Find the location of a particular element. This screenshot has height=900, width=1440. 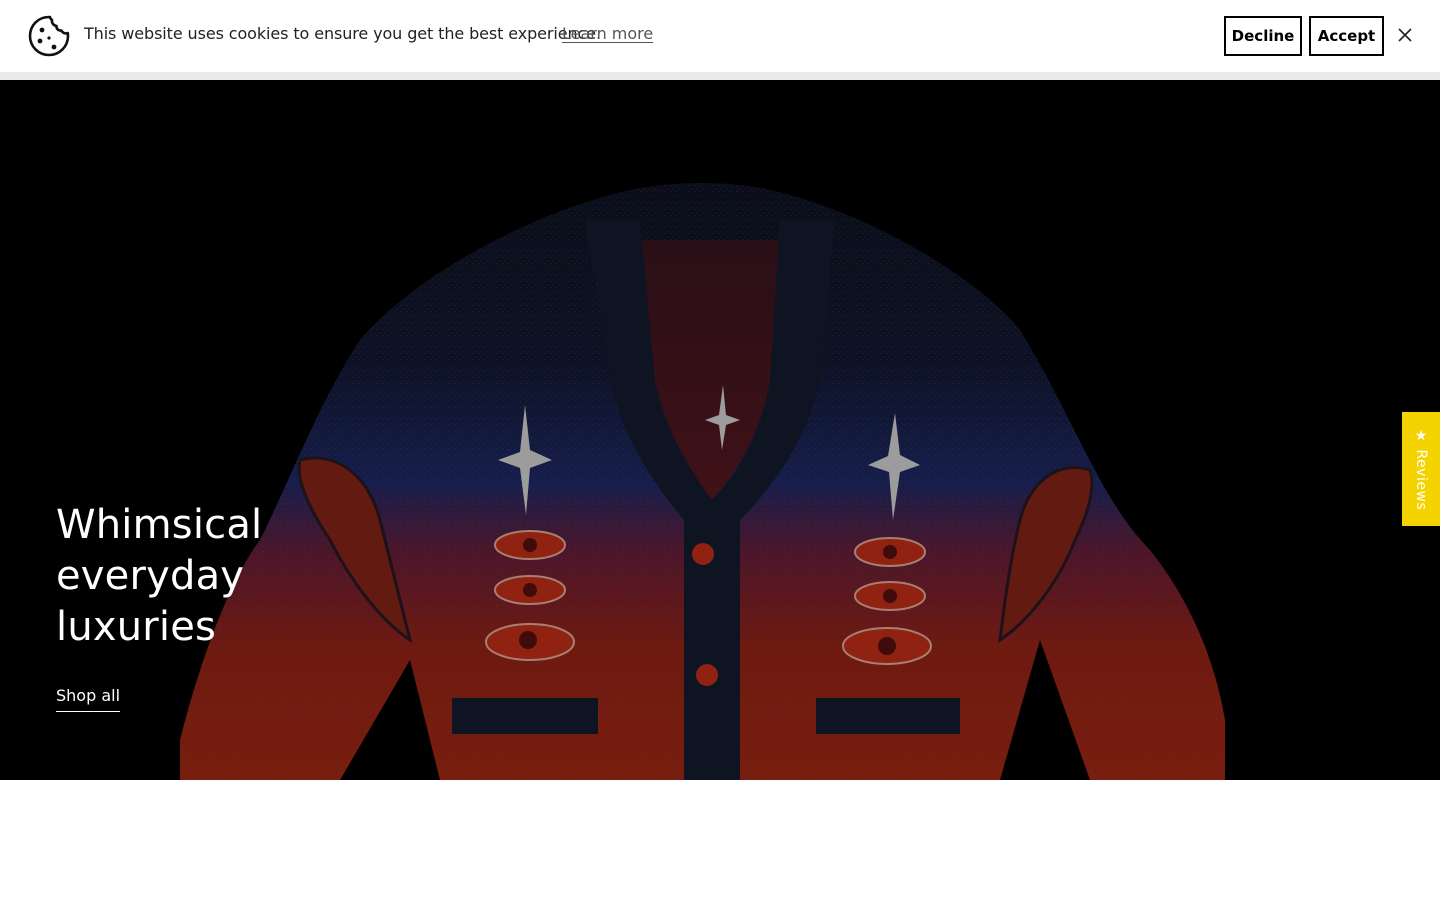

reviews-tab-label: ★ Reviews is located at coordinates (1421, 469).